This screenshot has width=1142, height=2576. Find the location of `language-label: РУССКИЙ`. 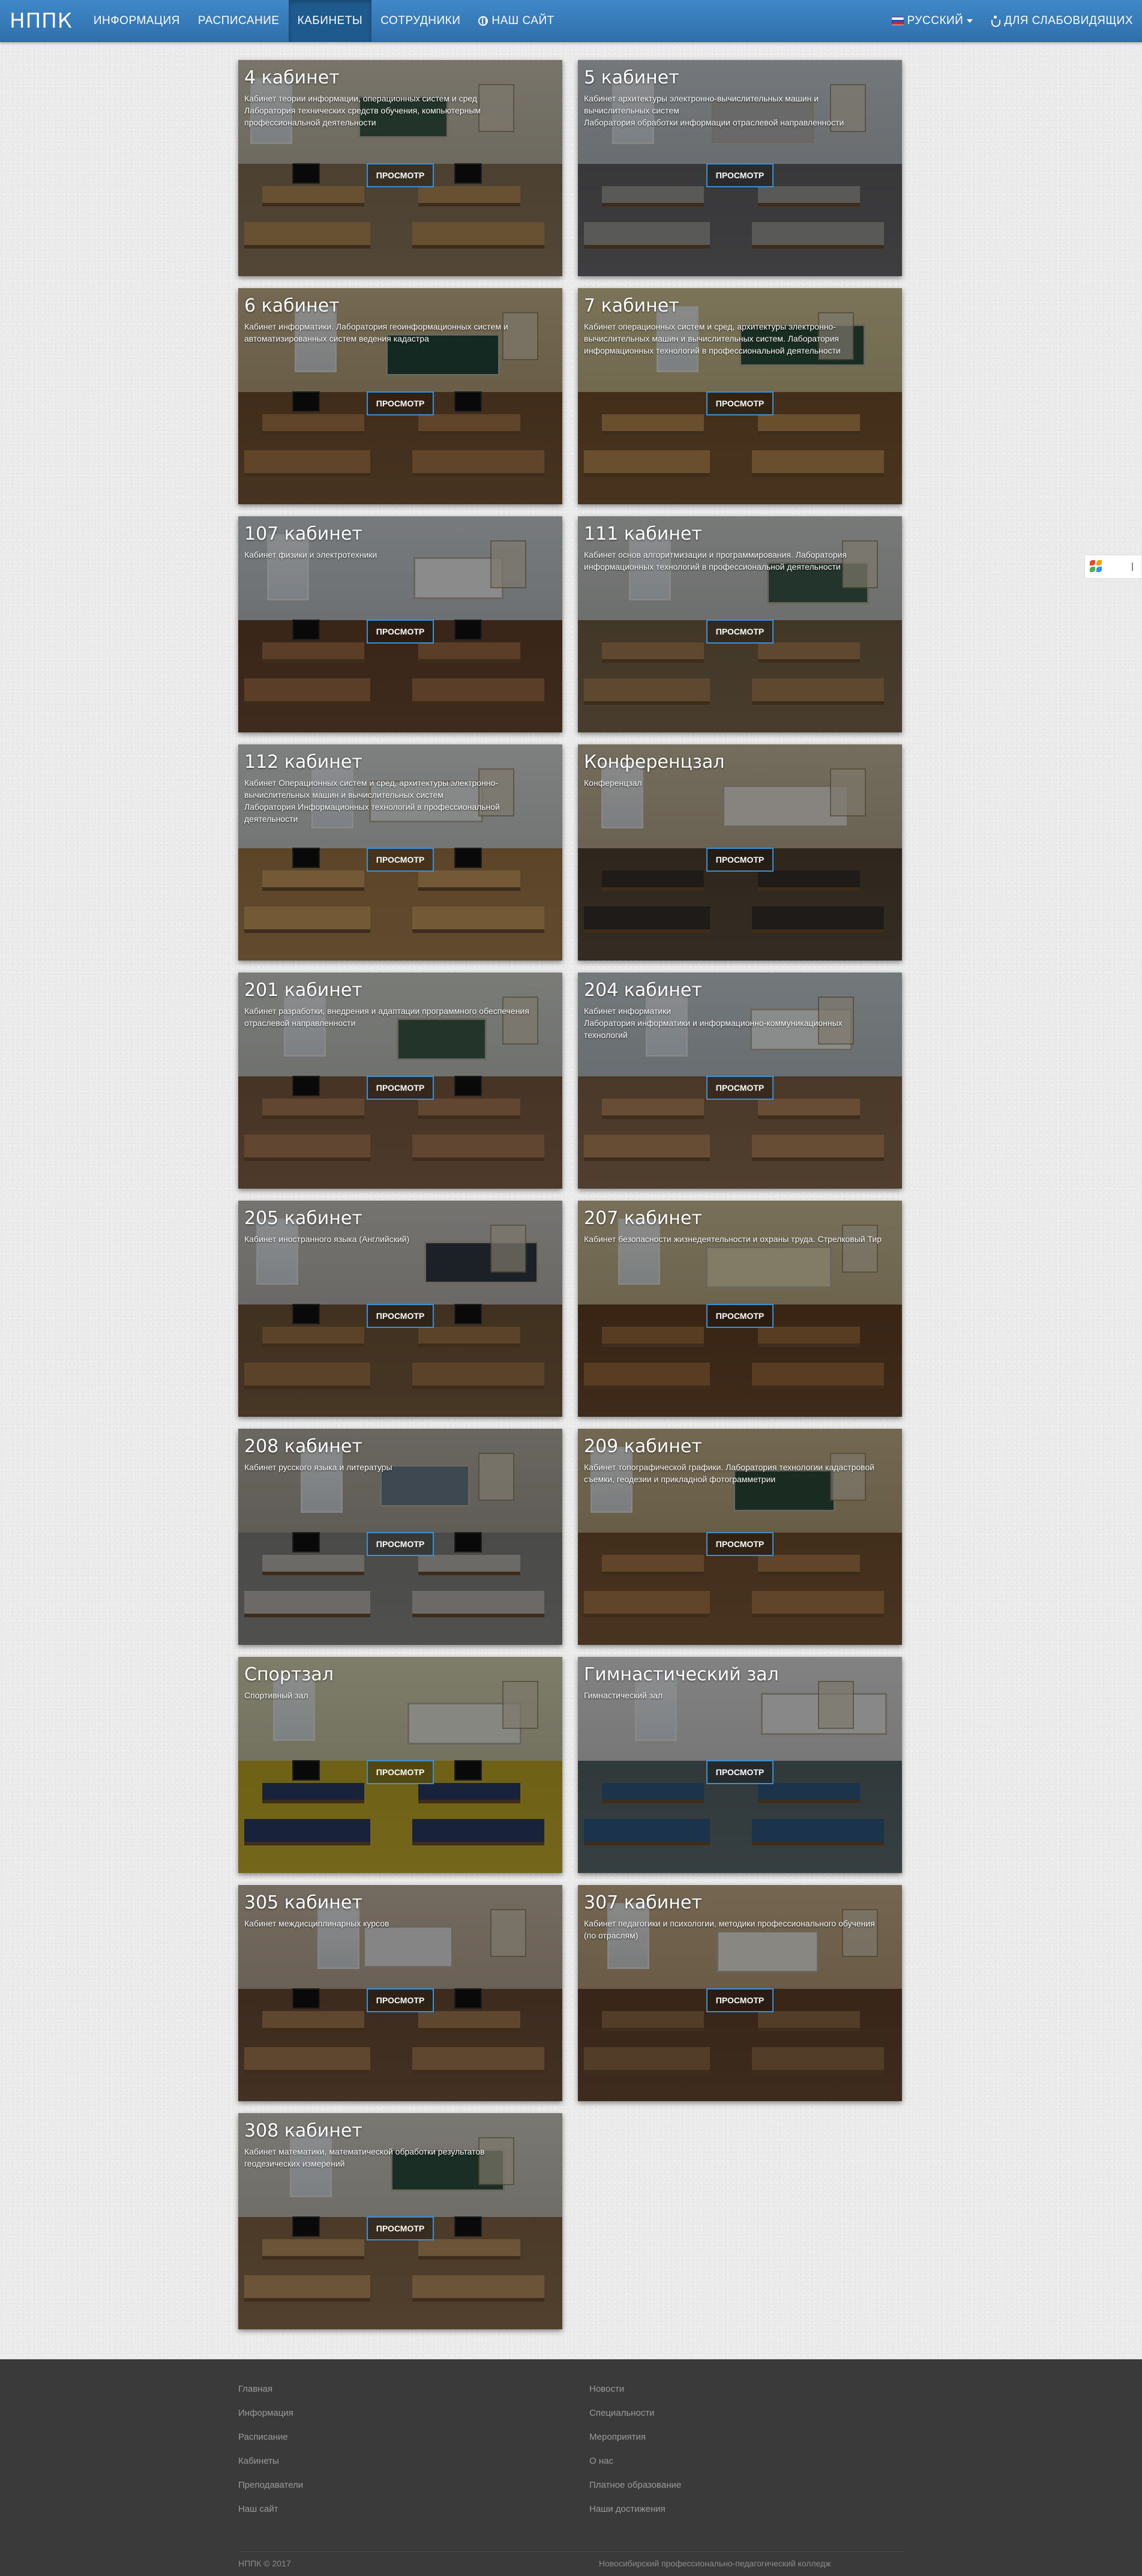

language-label: РУССКИЙ is located at coordinates (935, 20).